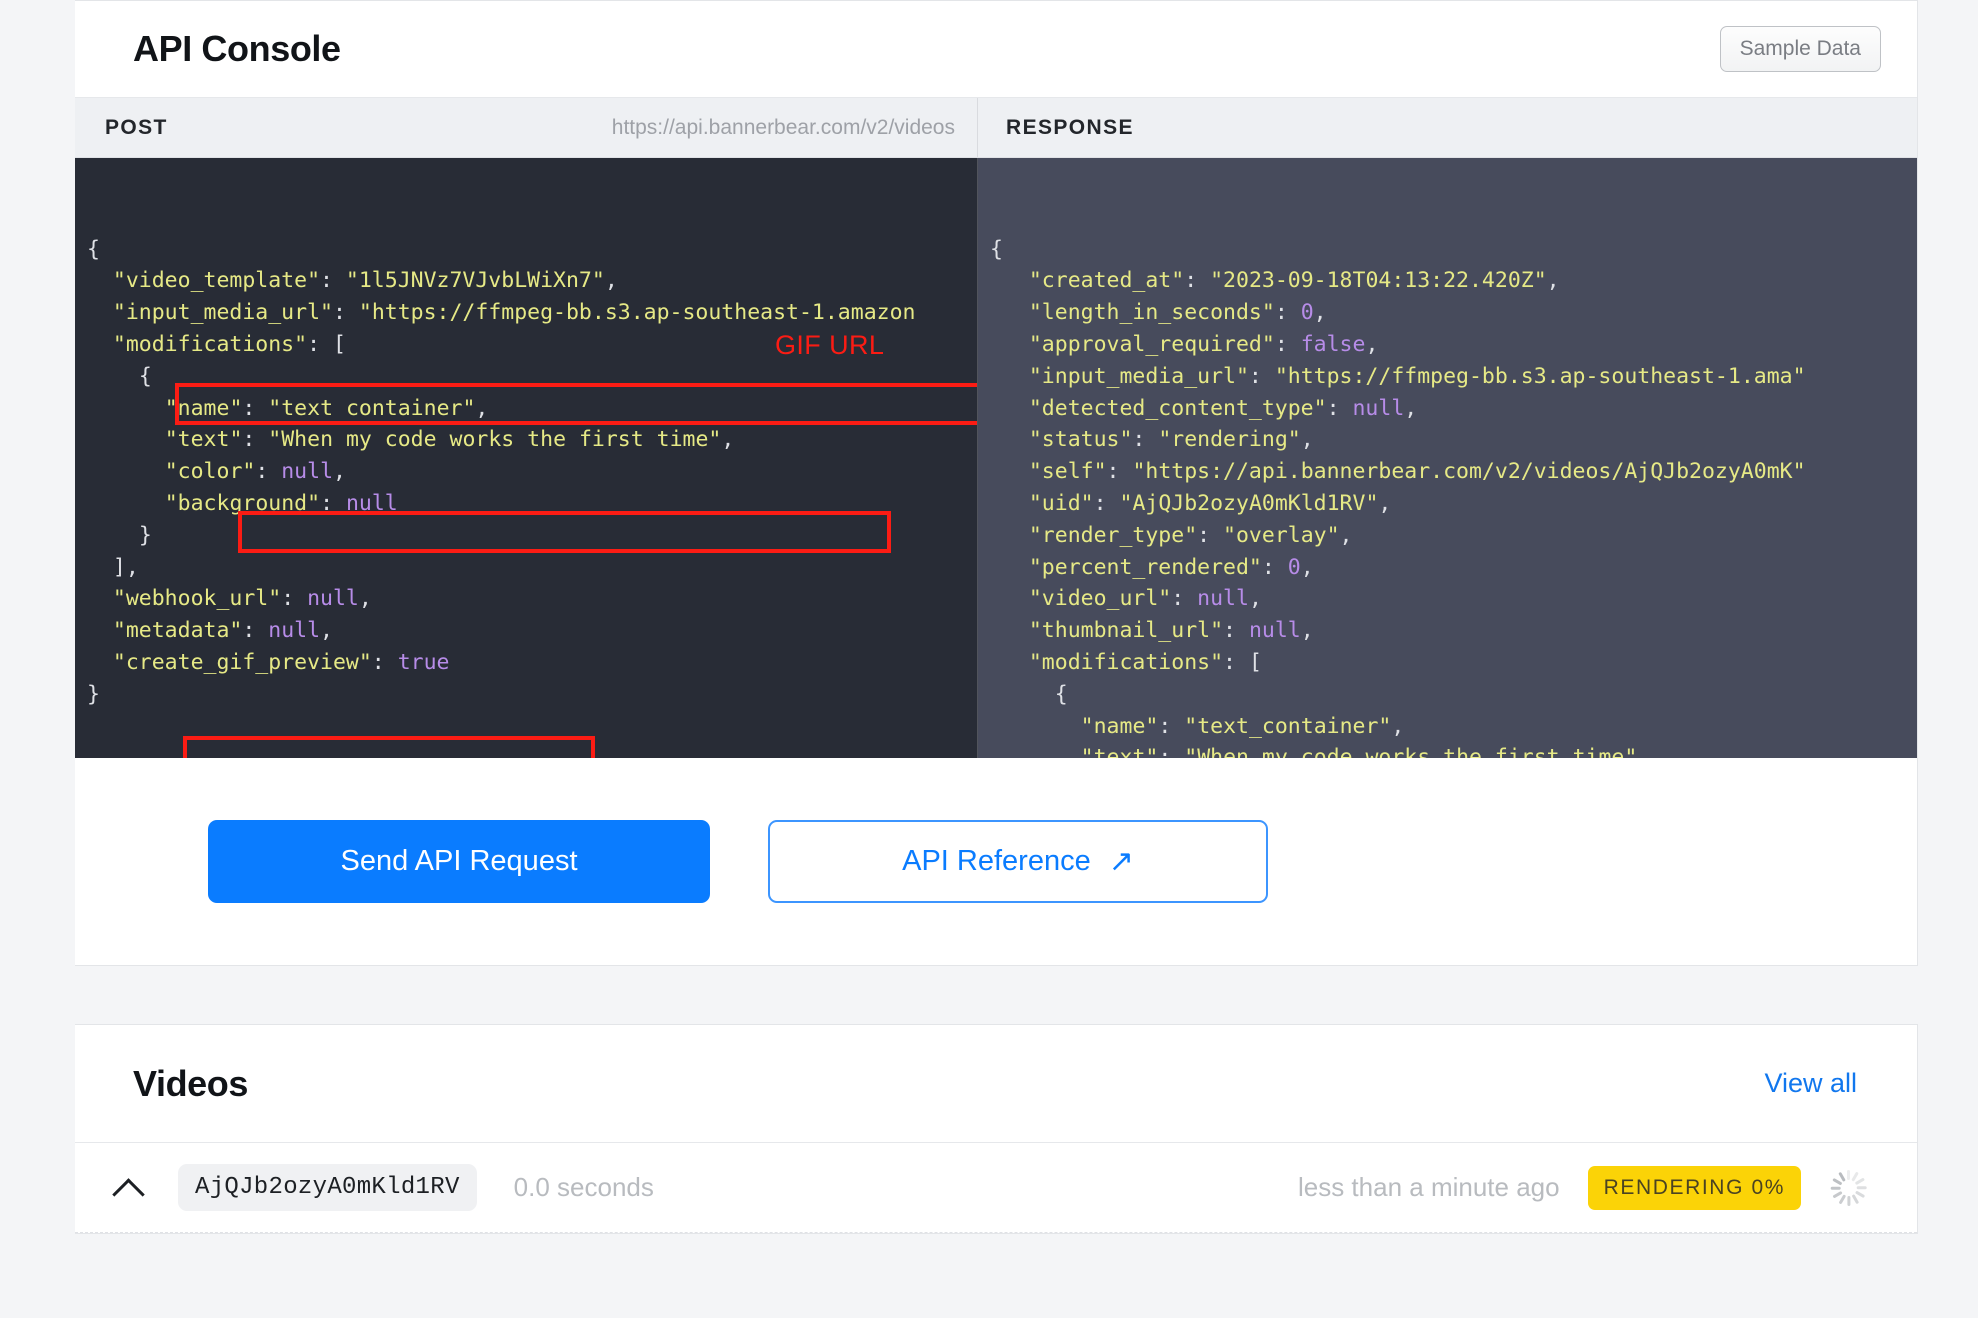  Describe the element at coordinates (1070, 127) in the screenshot. I see `response-label: RESPONSE` at that location.